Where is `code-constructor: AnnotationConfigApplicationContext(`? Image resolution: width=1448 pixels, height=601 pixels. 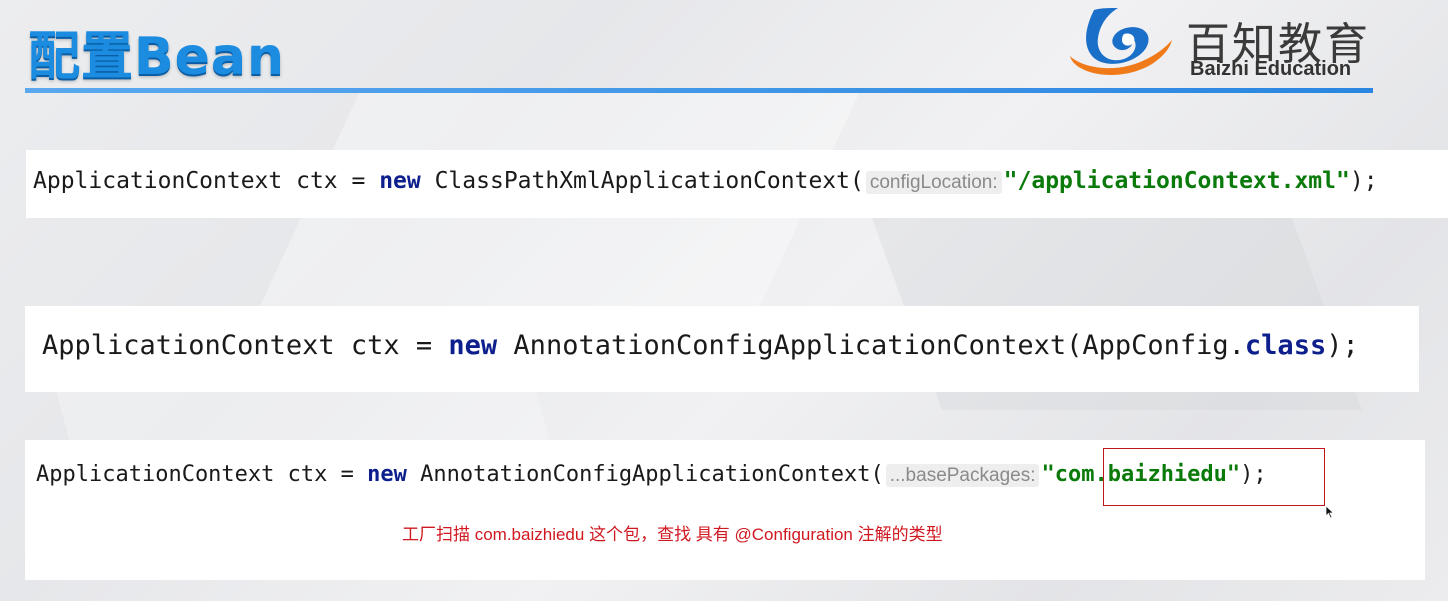 code-constructor: AnnotationConfigApplicationContext( is located at coordinates (645, 474).